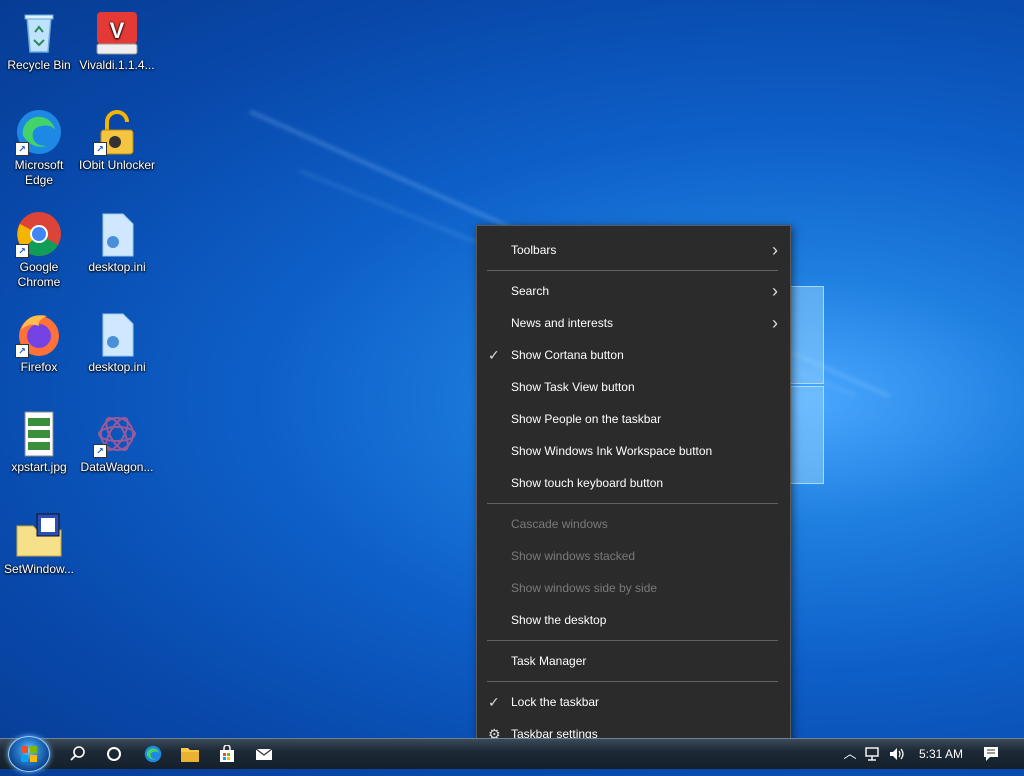 The height and width of the screenshot is (776, 1024). I want to click on store-icon, so click(227, 753).